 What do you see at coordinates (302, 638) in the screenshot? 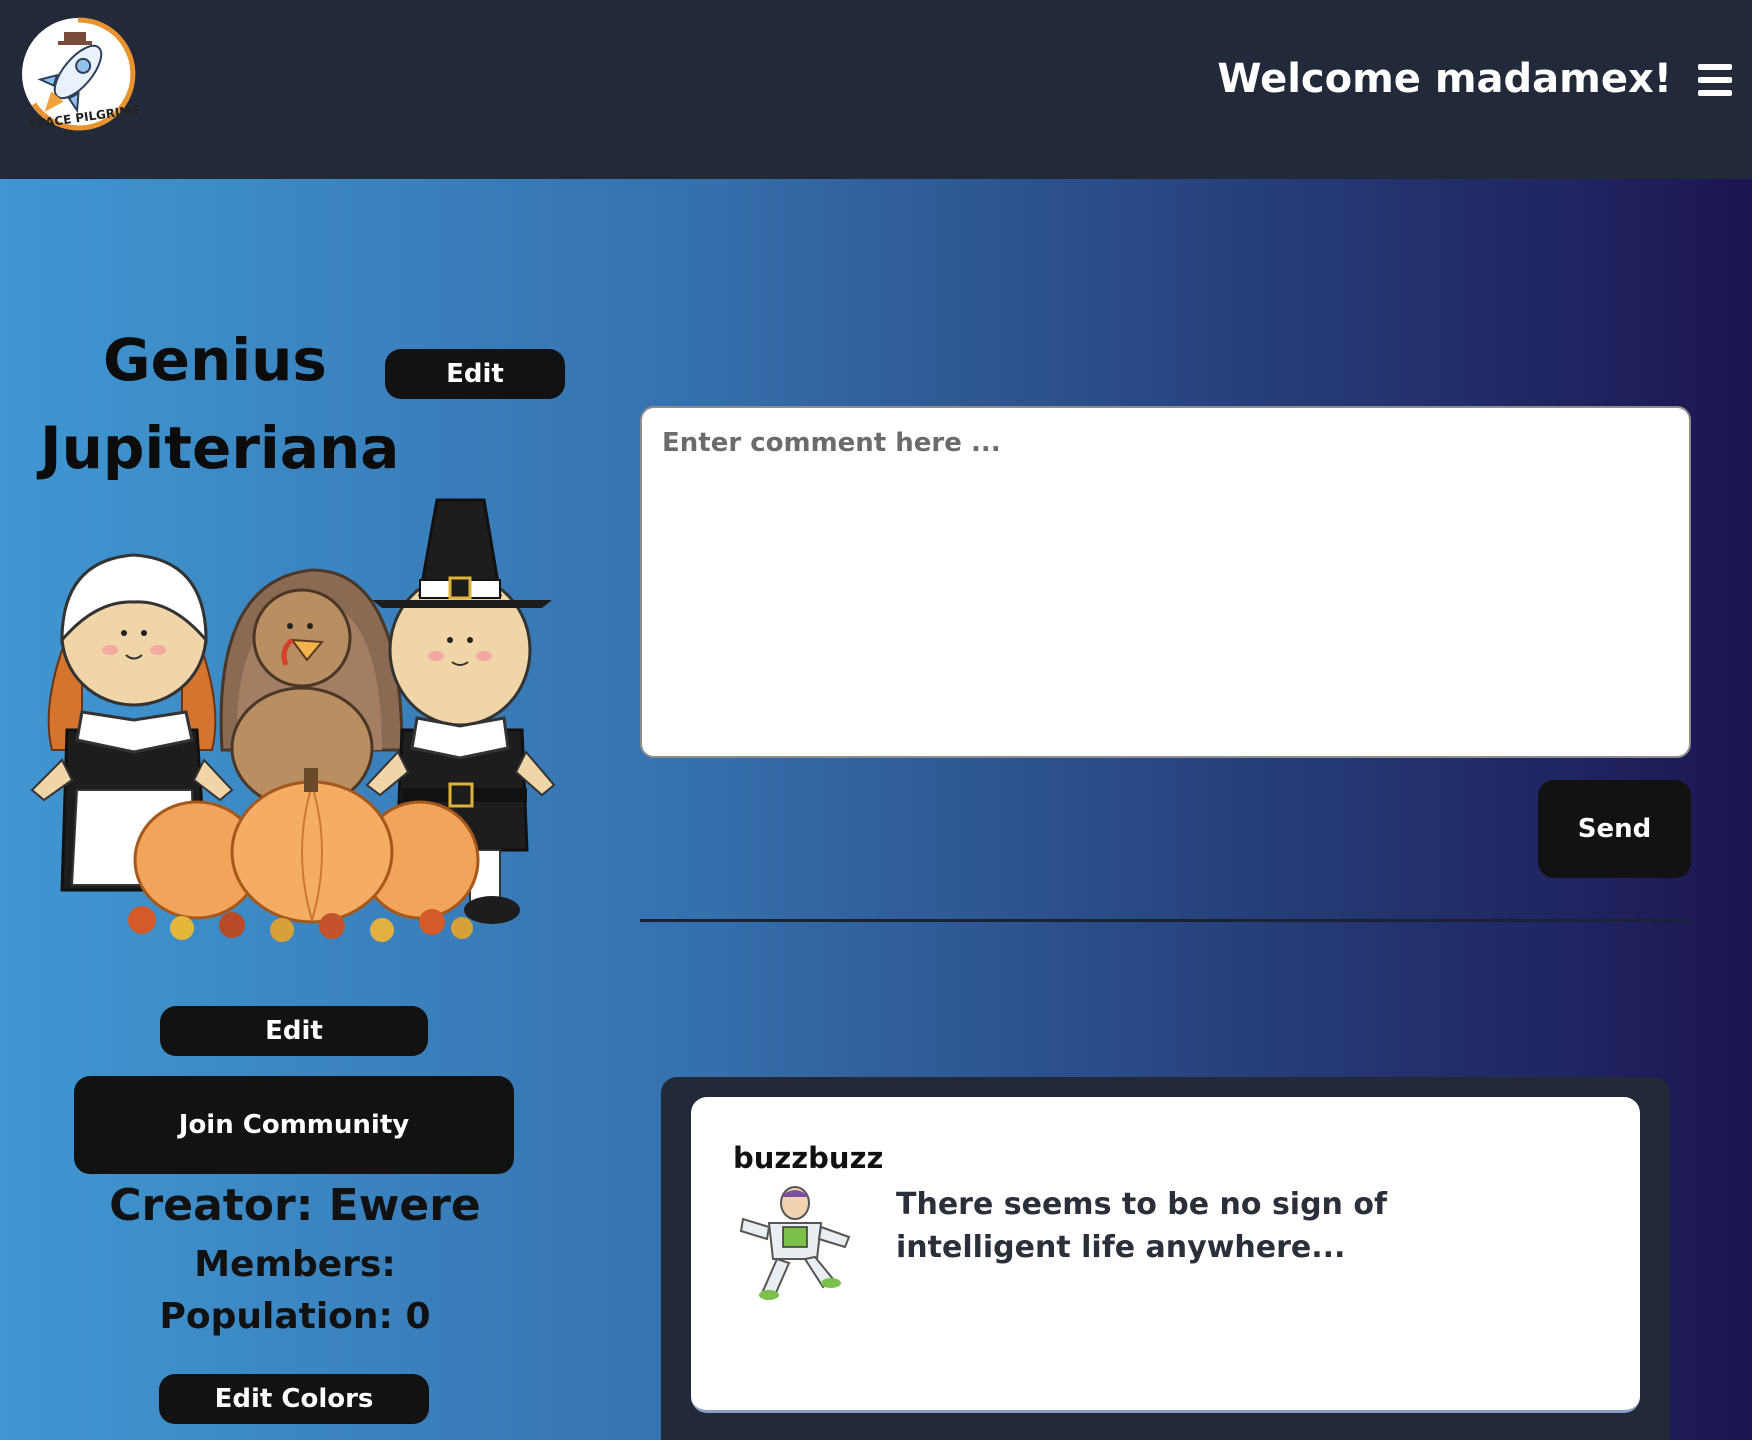
I see `turkey-head` at bounding box center [302, 638].